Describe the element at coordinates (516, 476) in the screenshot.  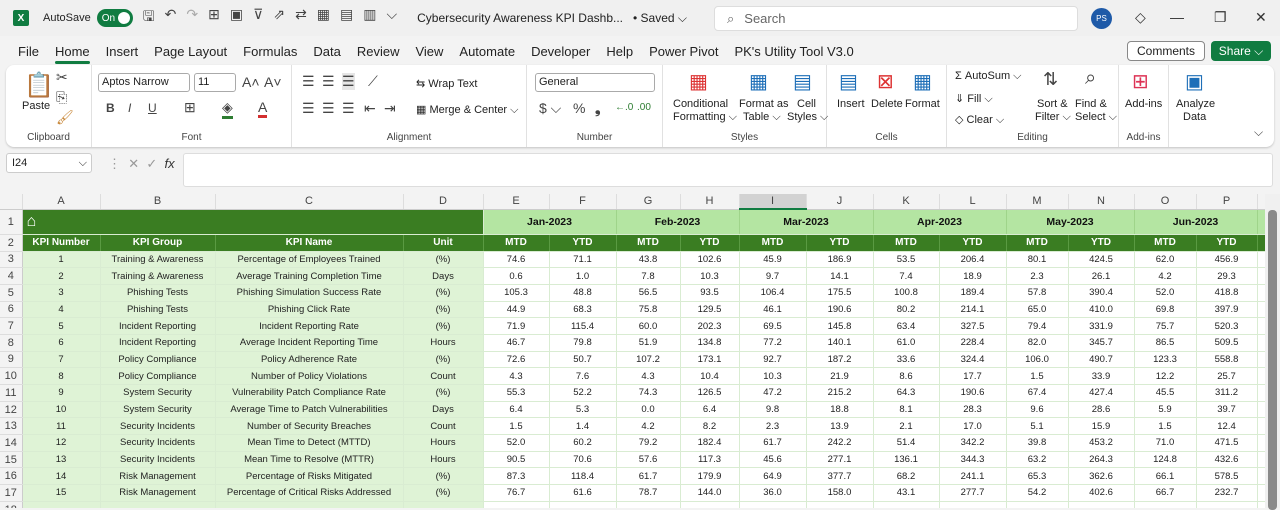
I see `value-cell: 87.3` at that location.